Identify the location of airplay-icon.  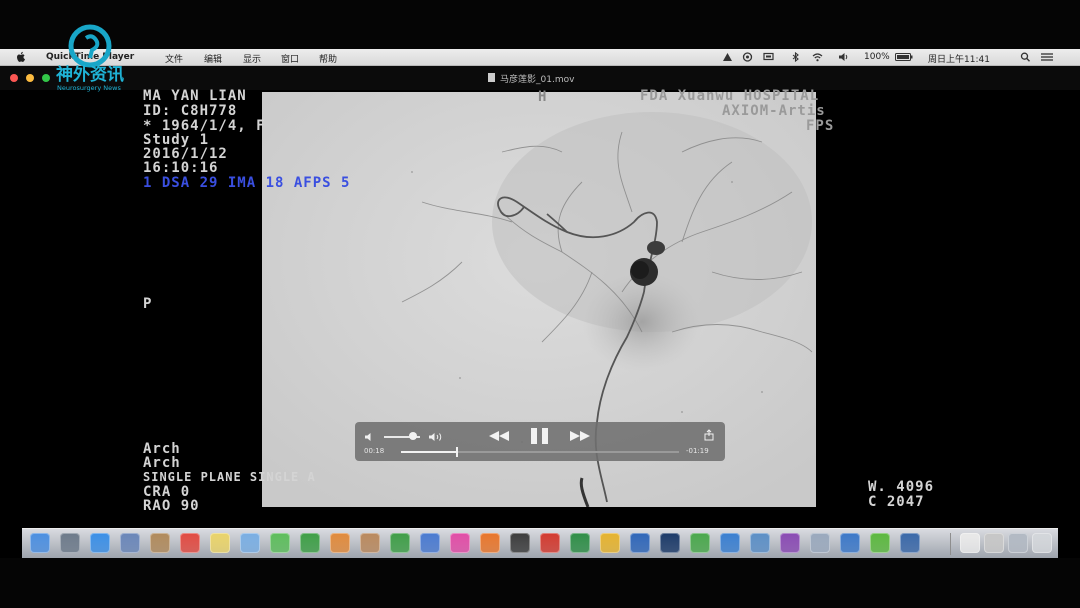
(768, 57).